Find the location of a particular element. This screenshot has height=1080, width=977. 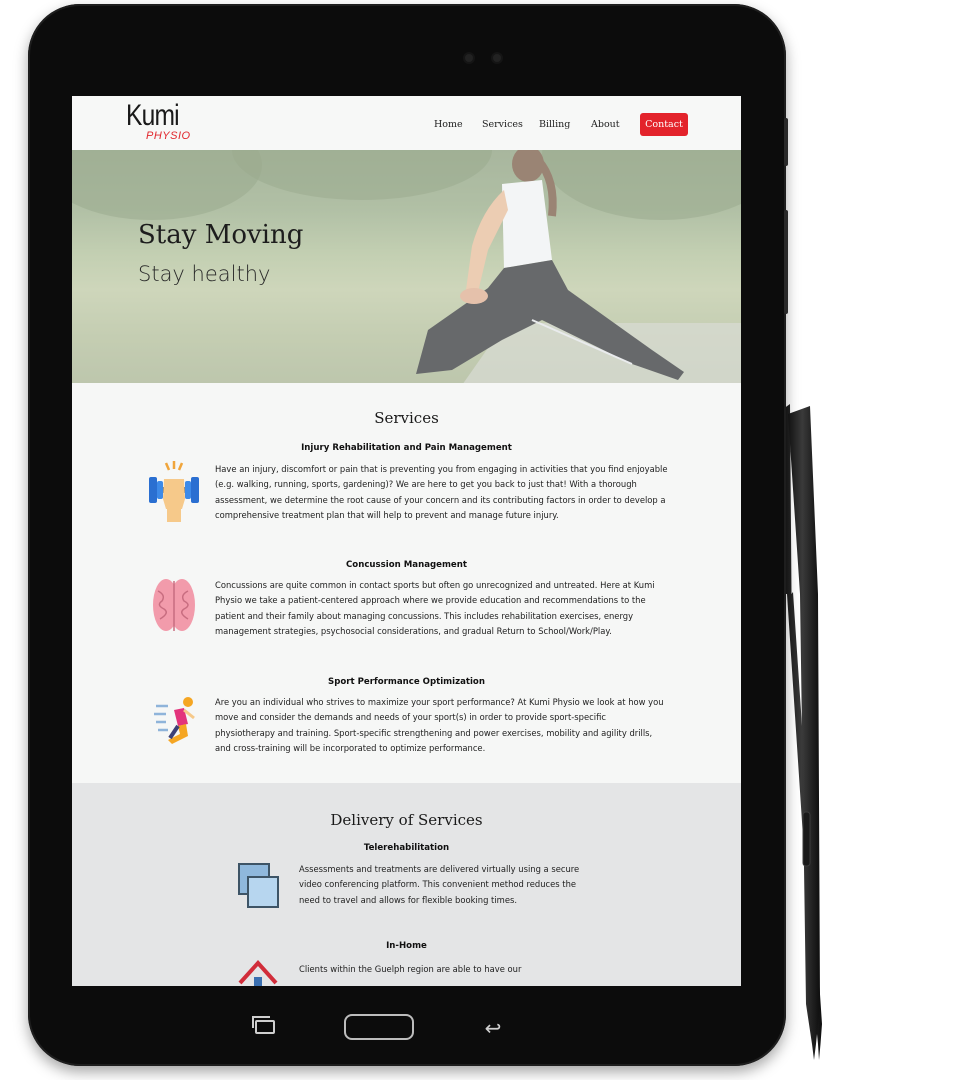

volume-button is located at coordinates (786, 142).